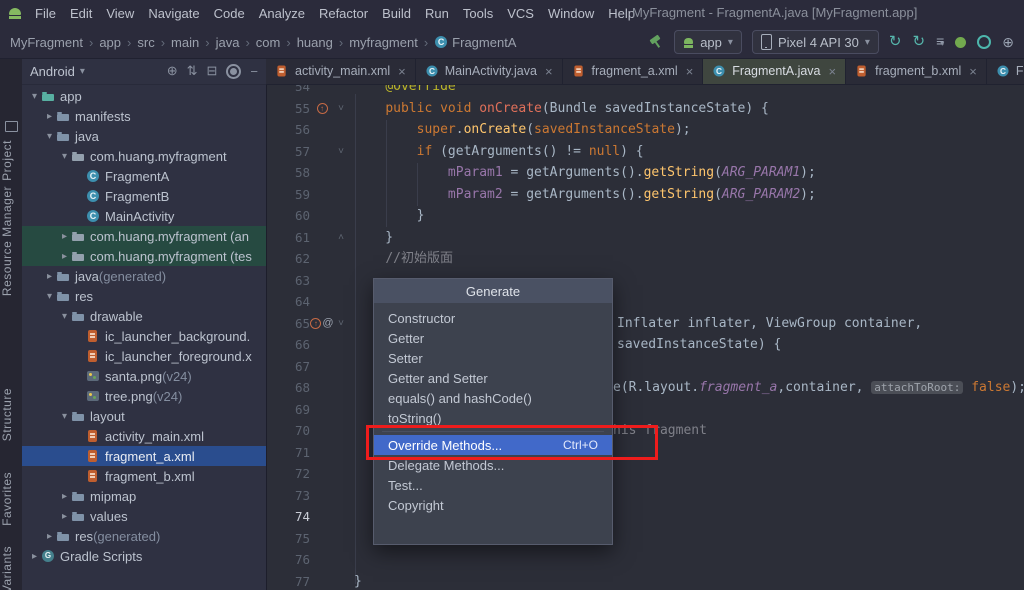 The width and height of the screenshot is (1024, 590). What do you see at coordinates (144, 256) in the screenshot?
I see `tree-row: ▸ com.huang.myfragment (tes` at bounding box center [144, 256].